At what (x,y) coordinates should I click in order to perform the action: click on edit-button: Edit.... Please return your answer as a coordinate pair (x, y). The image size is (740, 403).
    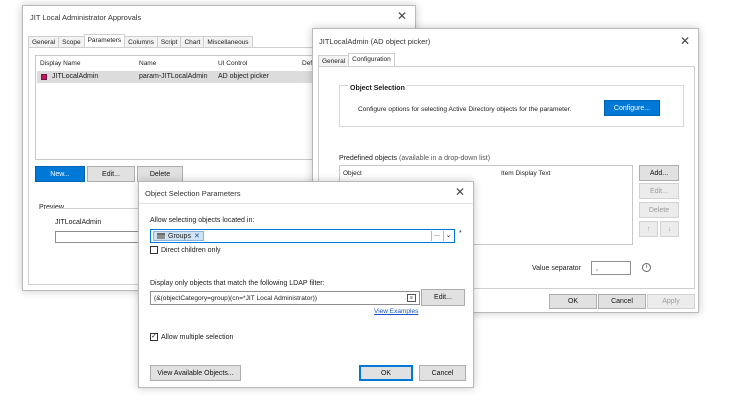
    Looking at the image, I should click on (111, 174).